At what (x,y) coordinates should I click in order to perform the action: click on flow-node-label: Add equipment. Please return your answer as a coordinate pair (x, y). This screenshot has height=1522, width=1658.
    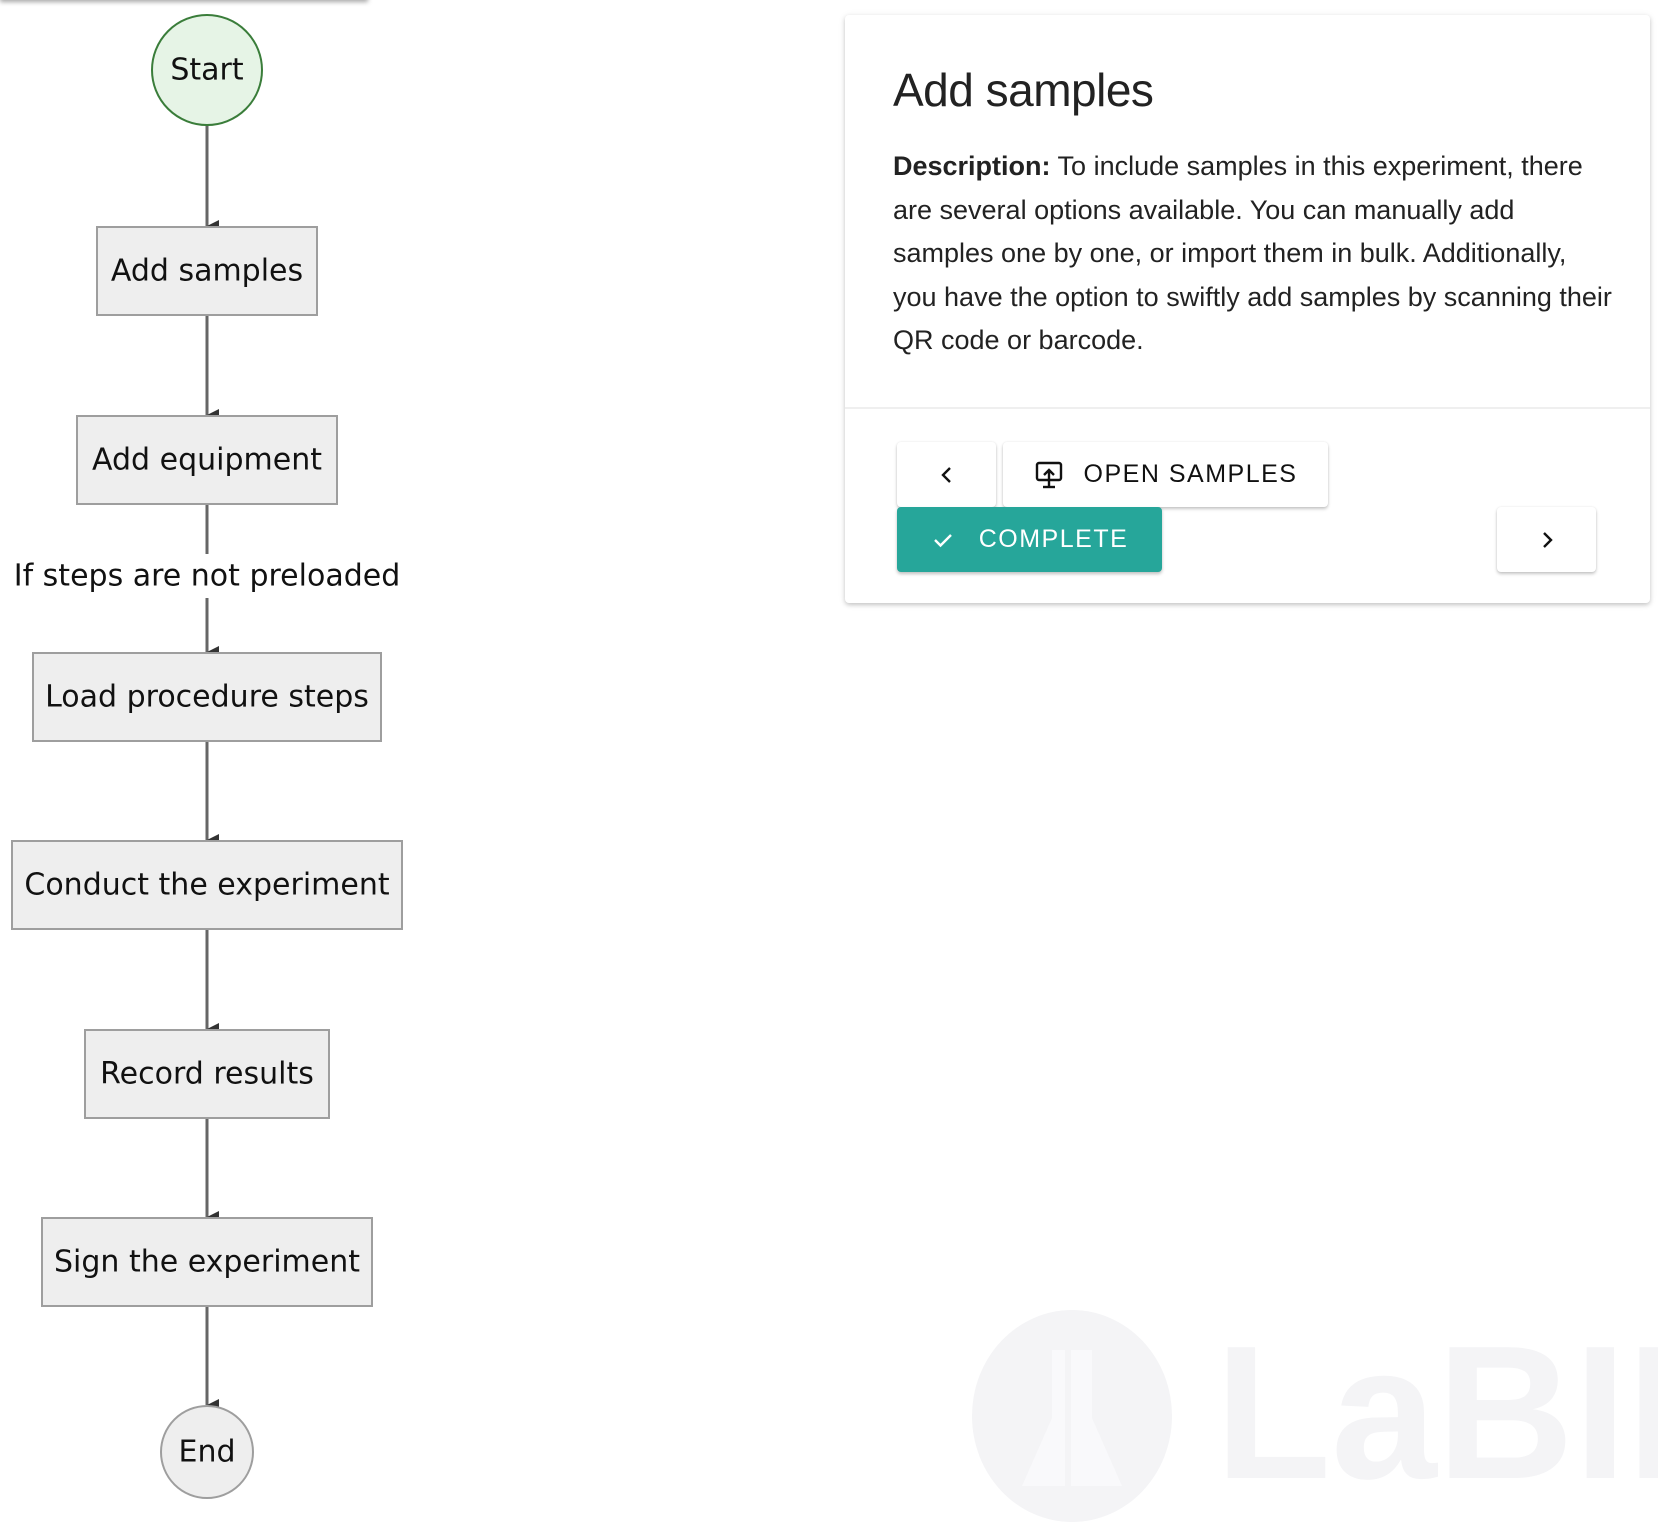
    Looking at the image, I should click on (207, 460).